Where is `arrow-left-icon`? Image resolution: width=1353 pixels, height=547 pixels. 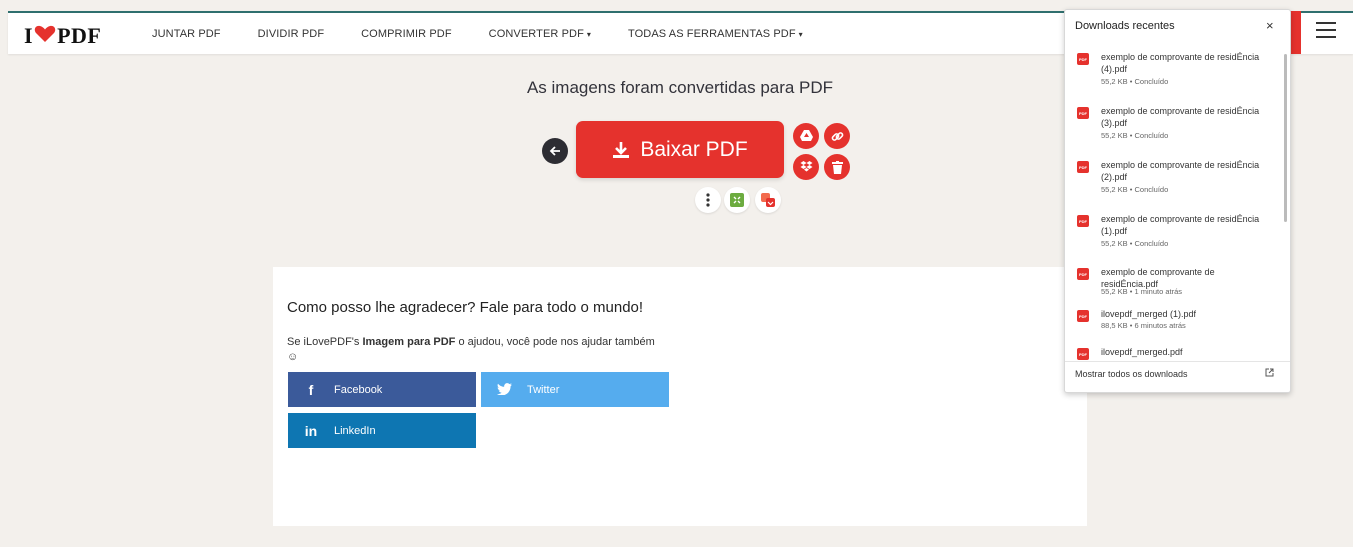 arrow-left-icon is located at coordinates (554, 151).